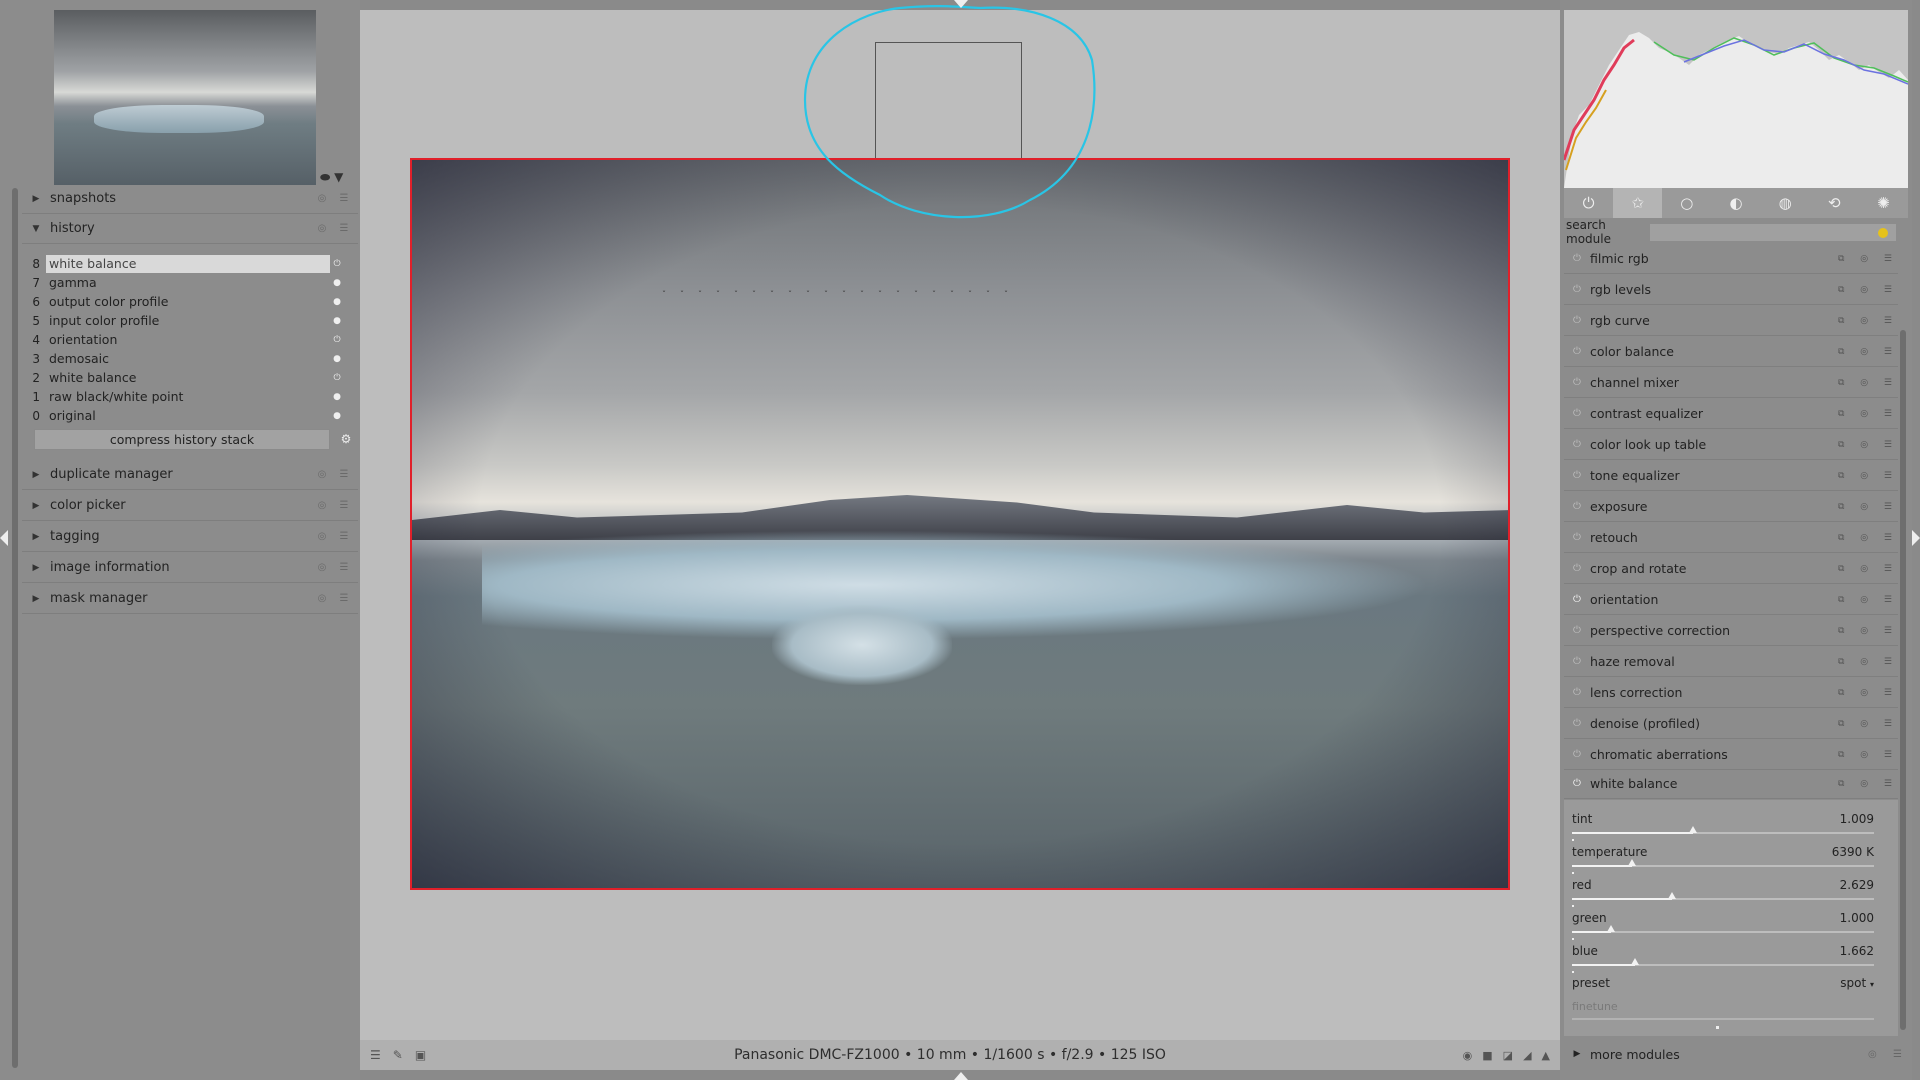 The width and height of the screenshot is (1920, 1080). What do you see at coordinates (190, 229) in the screenshot?
I see `section-history: ▼ history ◎ ☰` at bounding box center [190, 229].